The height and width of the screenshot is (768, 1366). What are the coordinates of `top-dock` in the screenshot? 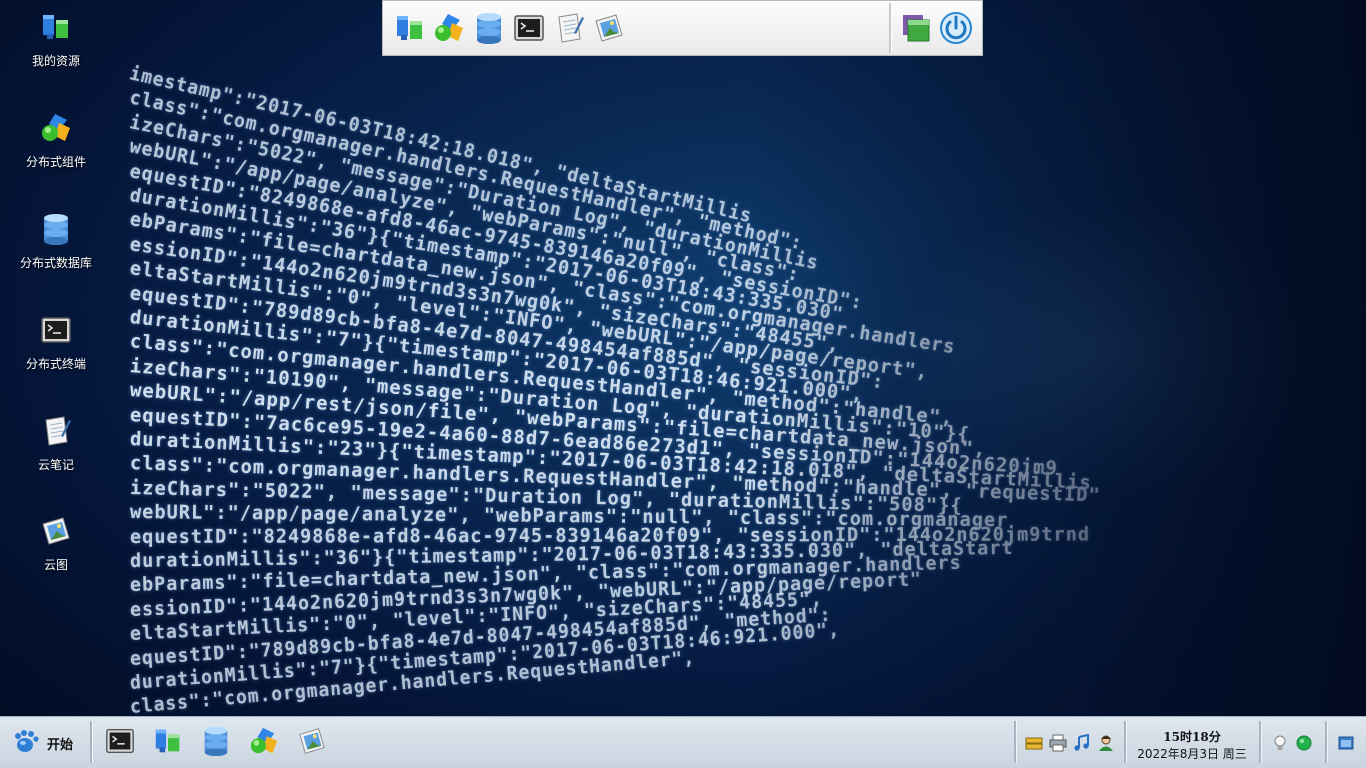 It's located at (682, 28).